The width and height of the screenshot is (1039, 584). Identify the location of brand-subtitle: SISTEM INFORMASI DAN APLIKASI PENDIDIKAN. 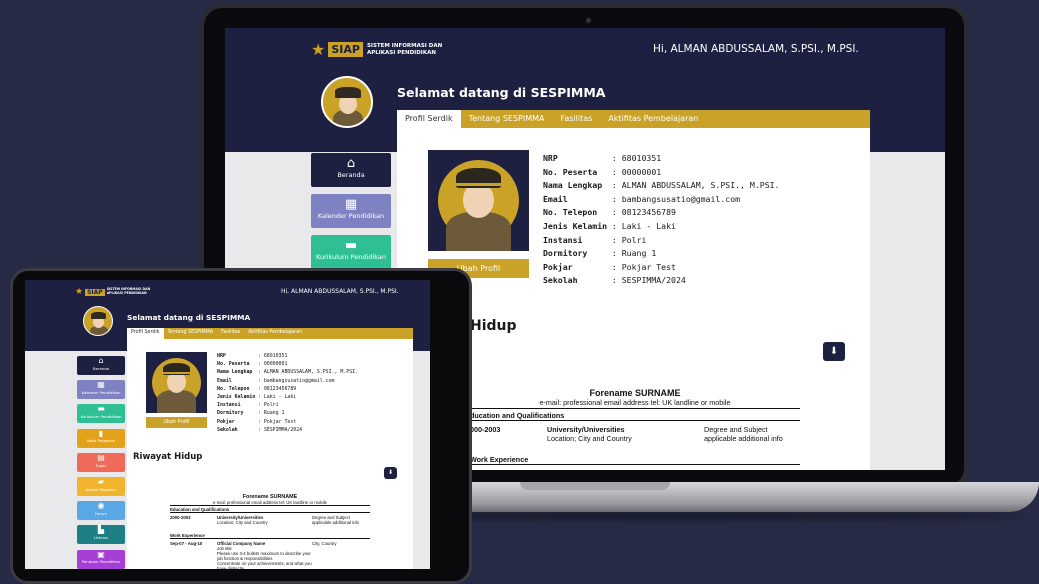
(404, 49).